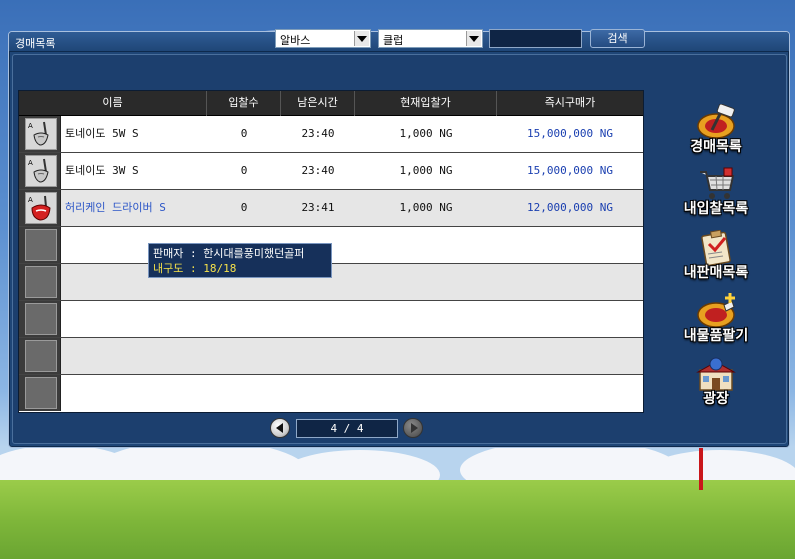 This screenshot has width=795, height=559. I want to click on menu-label: 내물품팔기, so click(716, 336).